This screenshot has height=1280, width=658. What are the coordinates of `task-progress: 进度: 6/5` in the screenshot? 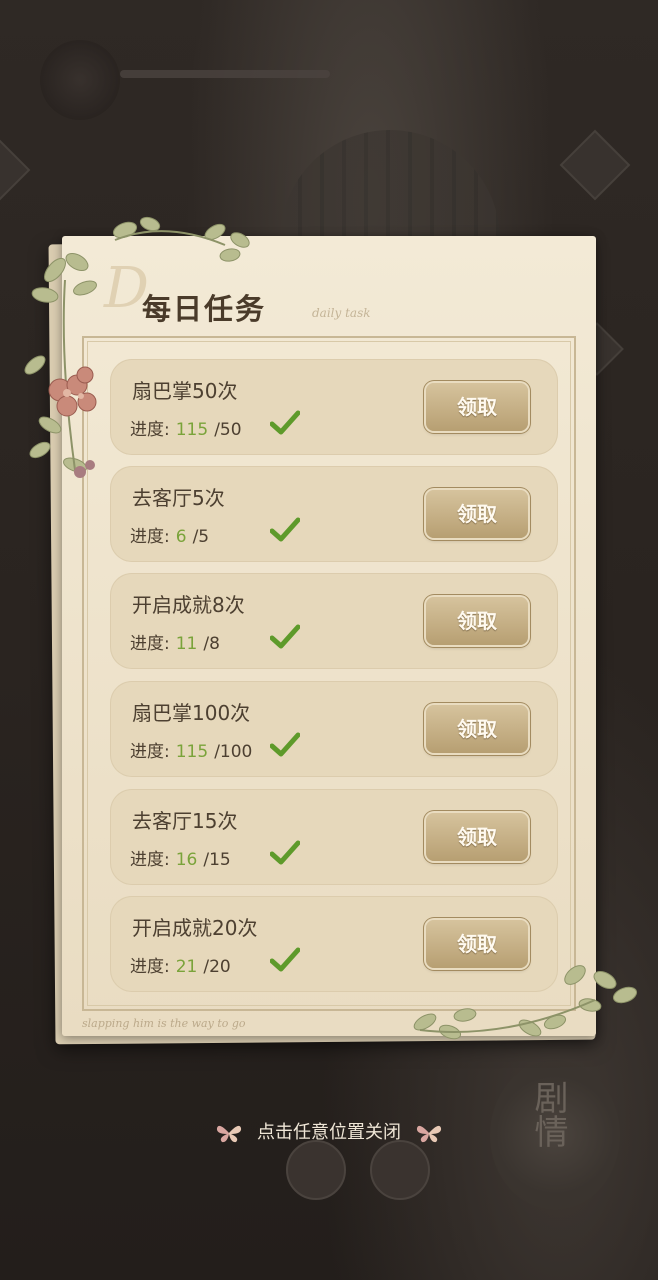 It's located at (169, 534).